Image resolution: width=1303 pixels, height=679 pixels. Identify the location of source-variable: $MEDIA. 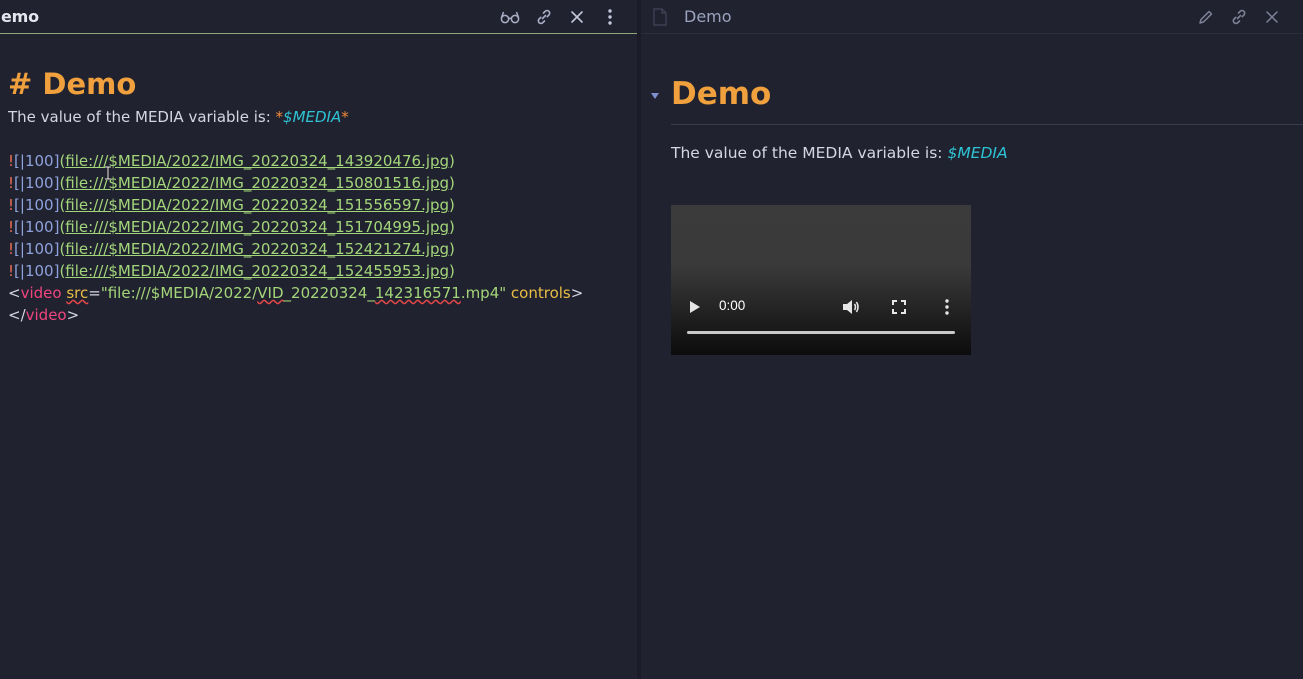
(312, 117).